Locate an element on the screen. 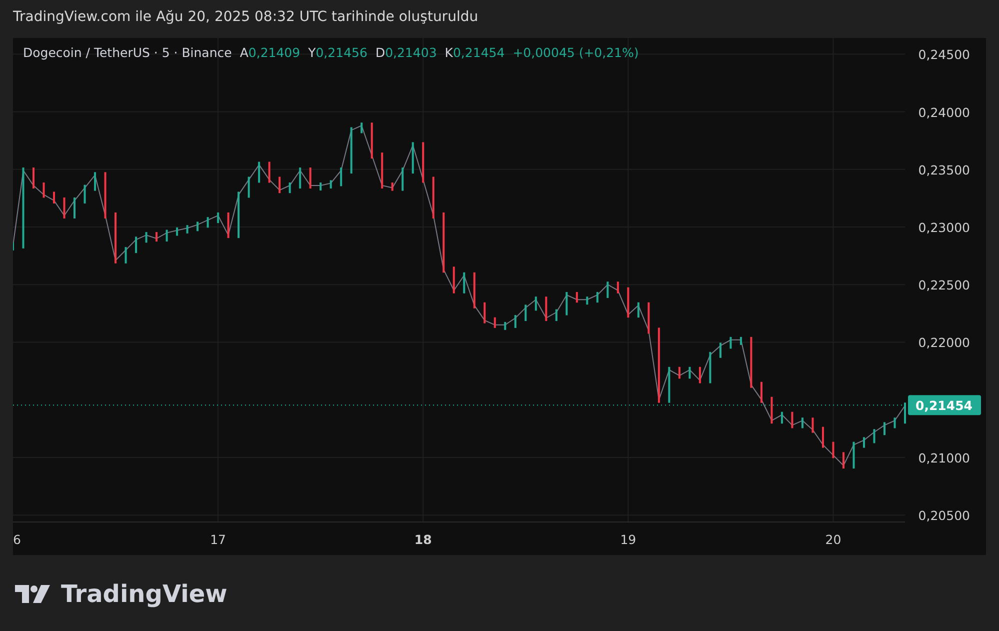 The height and width of the screenshot is (631, 999). brand-logo-icon is located at coordinates (33, 594).